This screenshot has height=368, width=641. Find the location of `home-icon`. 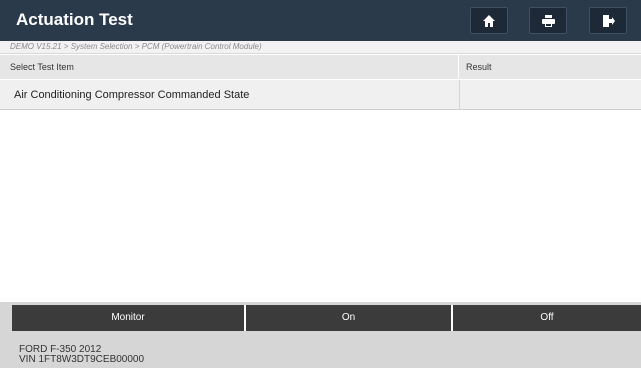

home-icon is located at coordinates (489, 20).